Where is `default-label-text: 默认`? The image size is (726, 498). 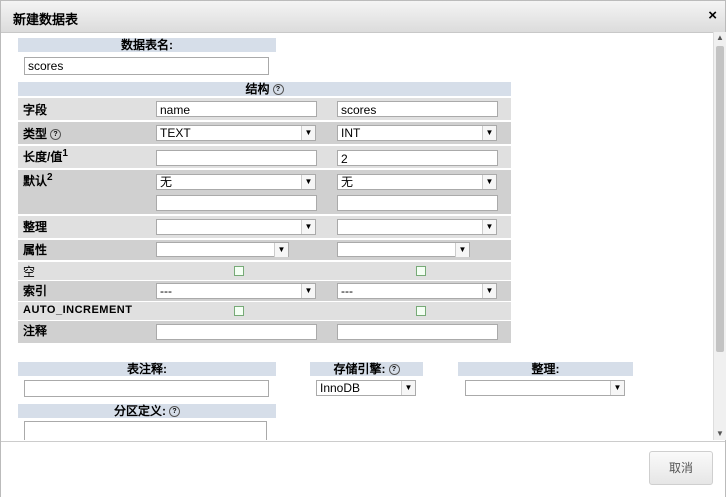 default-label-text: 默认 is located at coordinates (35, 181).